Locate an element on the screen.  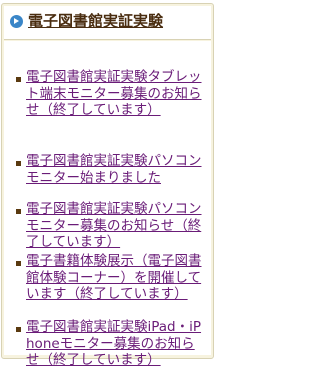
news-link: 電子図書館実証実験タブレット端末モニター募集のお知らせ（終了しています） is located at coordinates (115, 94).